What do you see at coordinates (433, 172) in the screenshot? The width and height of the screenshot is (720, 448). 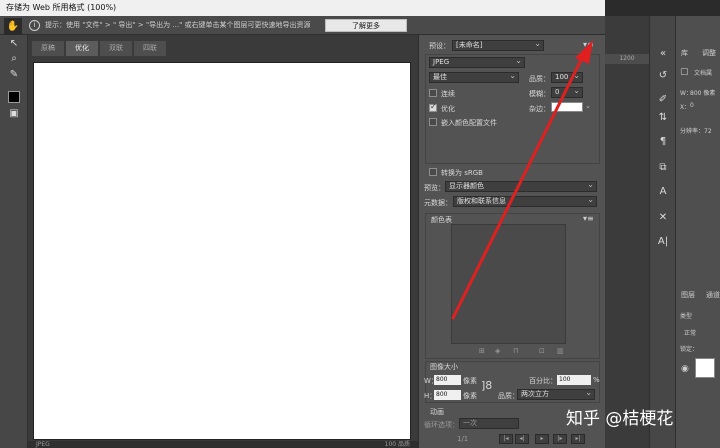 I see `convert-srgb-checkbox` at bounding box center [433, 172].